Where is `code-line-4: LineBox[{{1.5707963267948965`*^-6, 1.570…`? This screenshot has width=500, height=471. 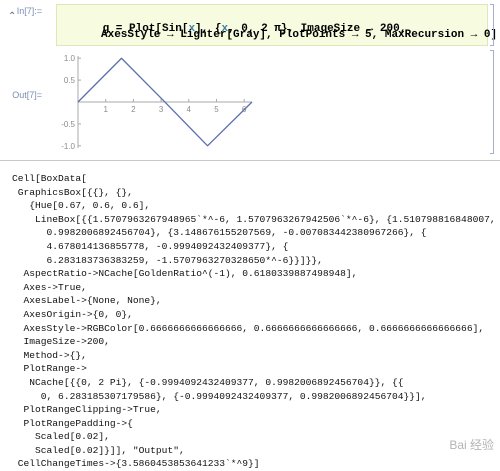 code-line-4: LineBox[{{1.5707963267948965`*^-6, 1.570… is located at coordinates (254, 219).